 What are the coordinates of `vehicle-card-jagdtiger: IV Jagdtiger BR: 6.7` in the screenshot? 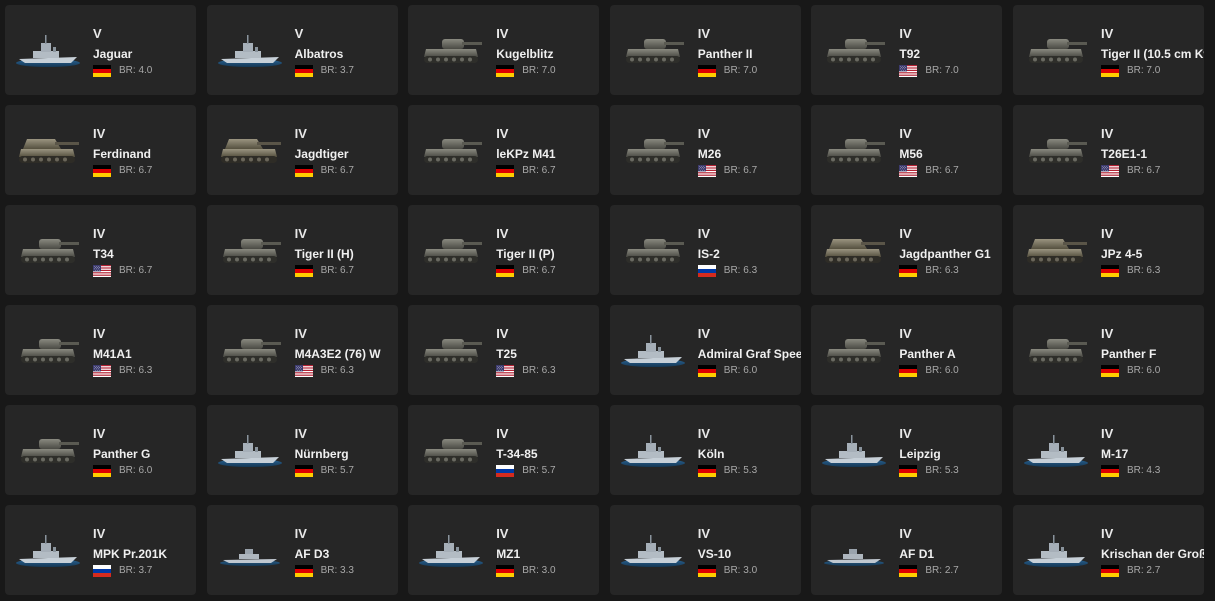 It's located at (302, 150).